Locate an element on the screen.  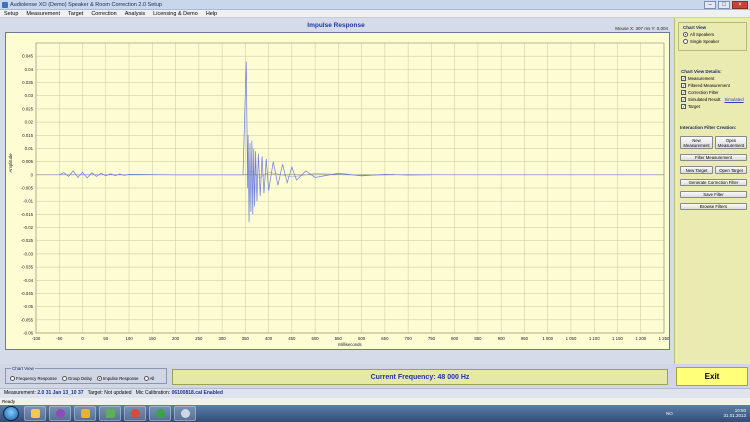
chart-title: Impulse Response is located at coordinates (336, 25).